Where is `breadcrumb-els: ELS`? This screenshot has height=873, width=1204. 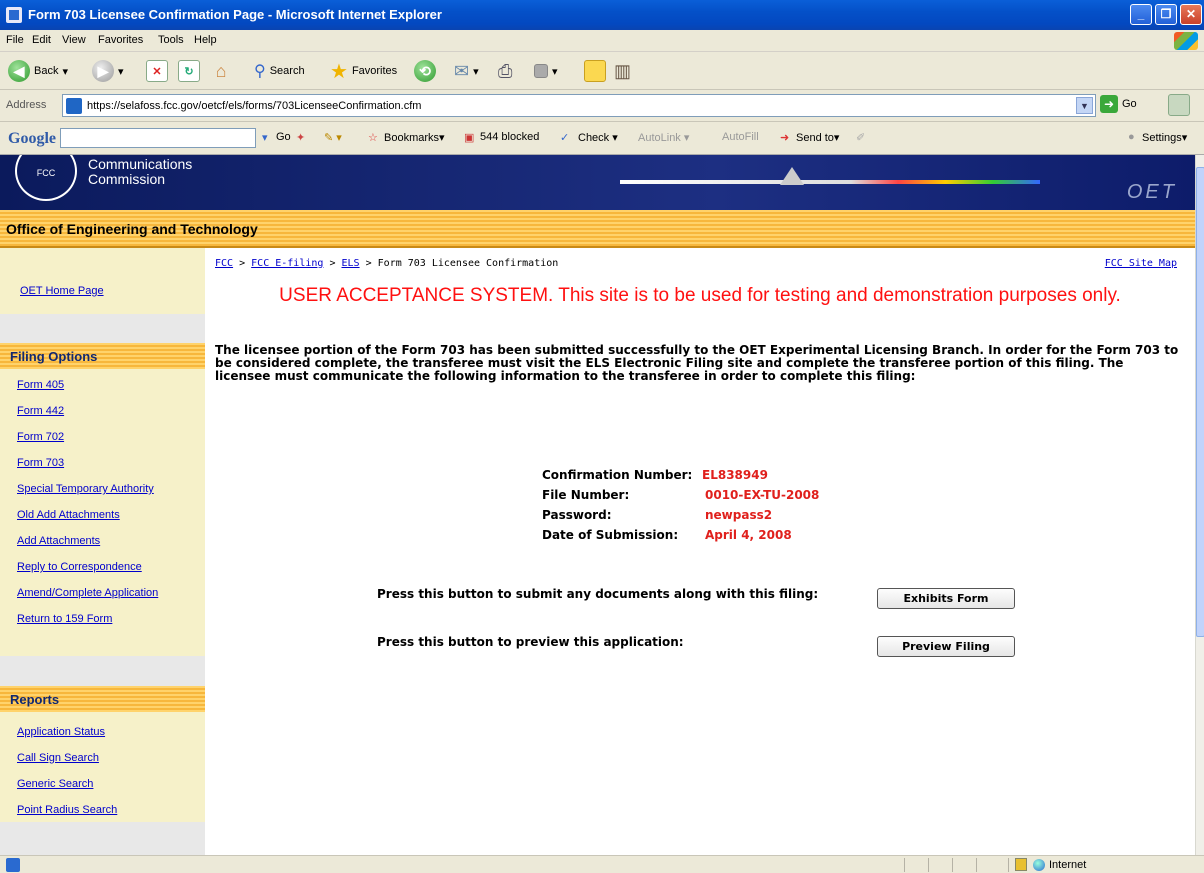
breadcrumb-els: ELS is located at coordinates (351, 263).